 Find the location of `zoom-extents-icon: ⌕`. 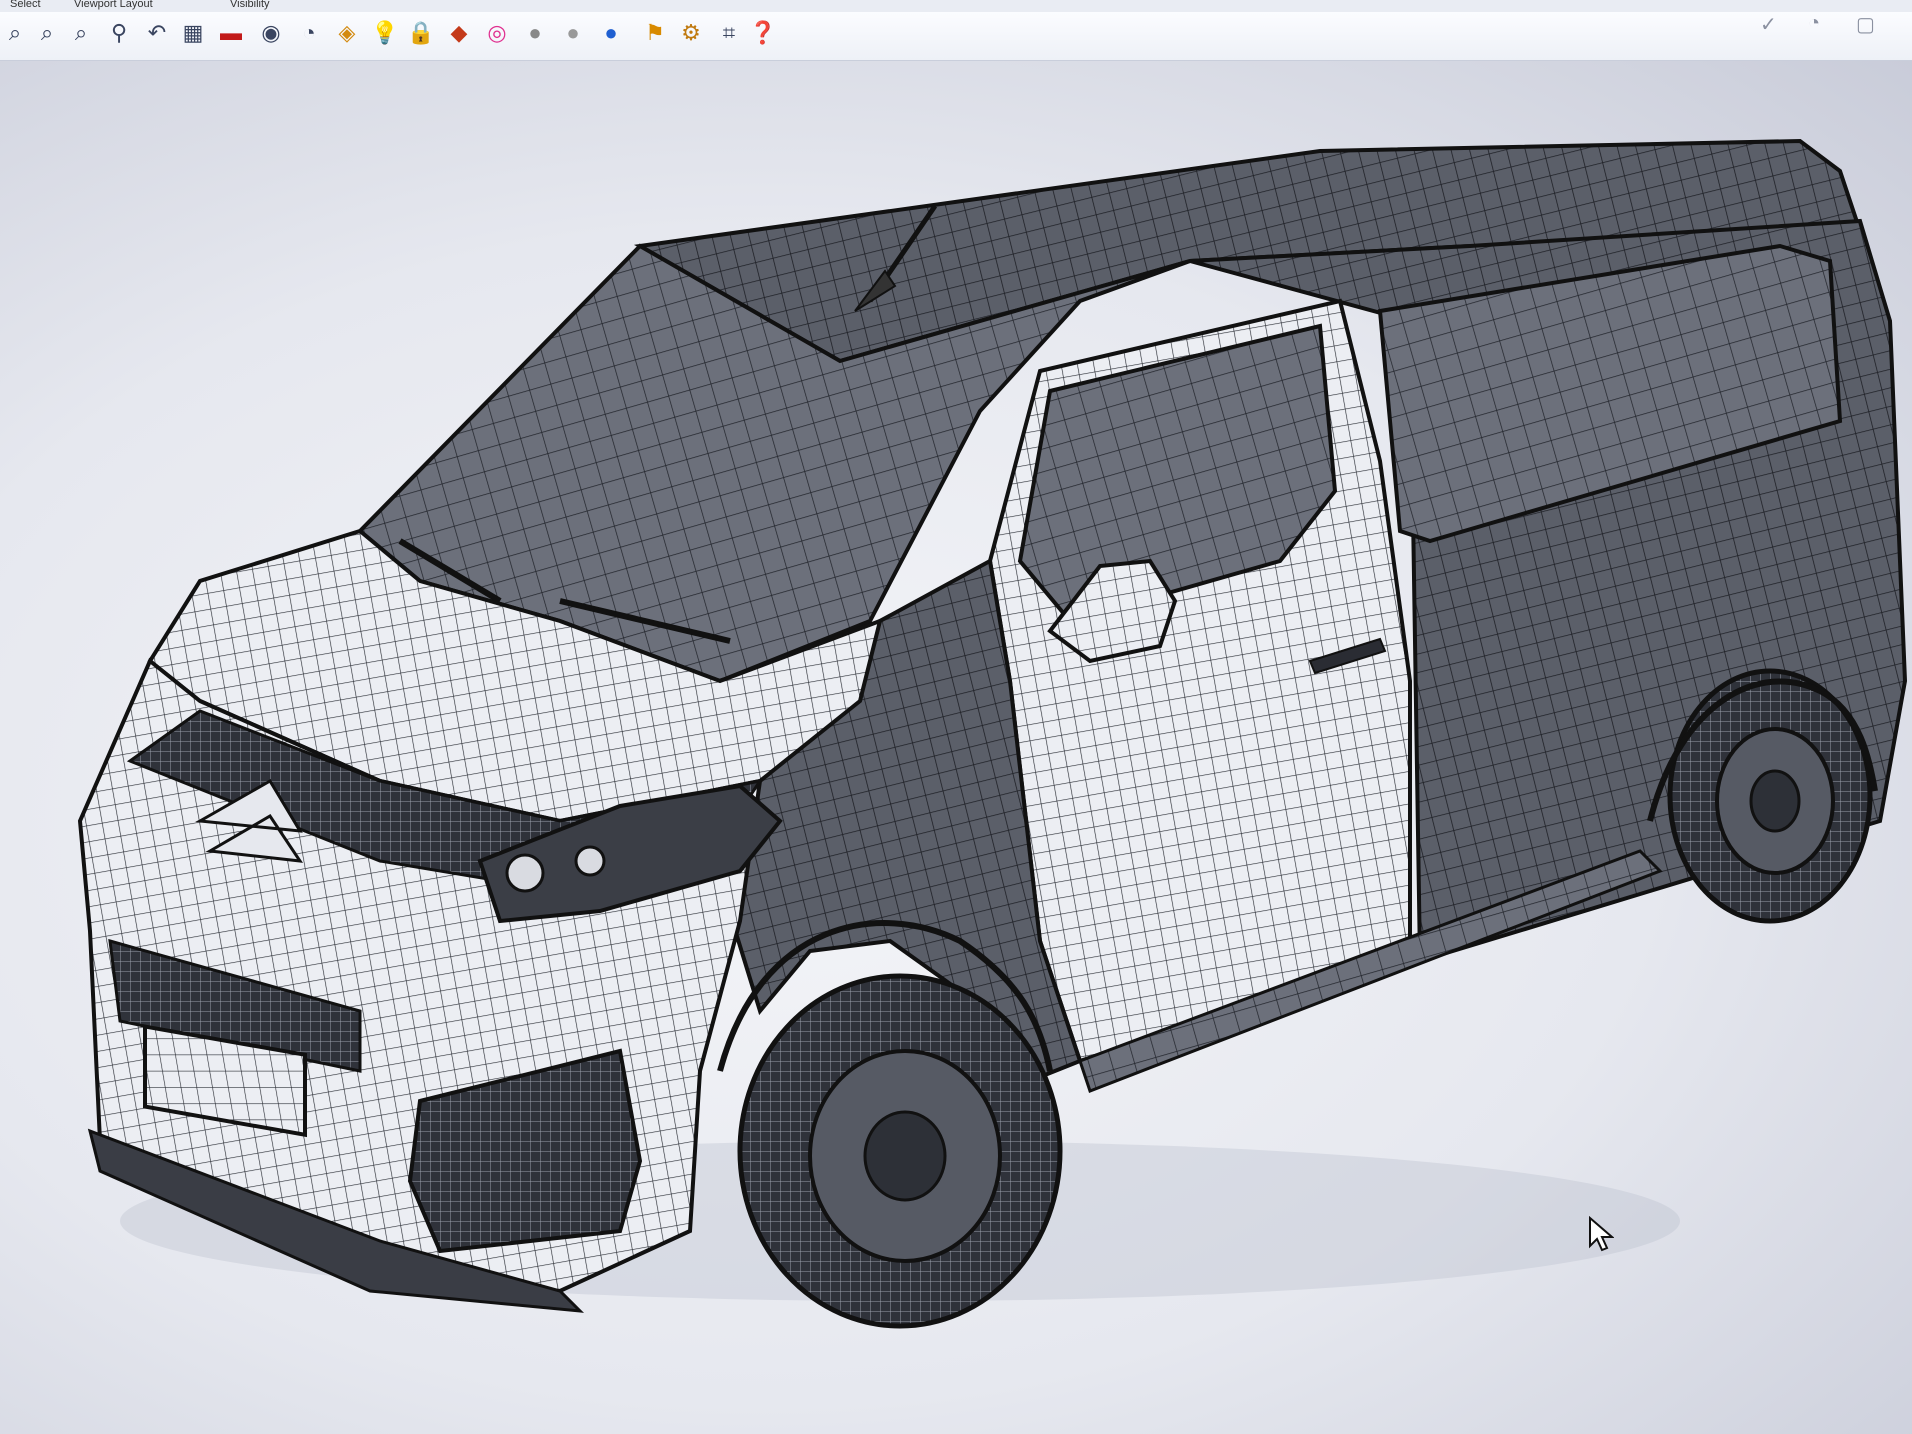

zoom-extents-icon: ⌕ is located at coordinates (47, 33).